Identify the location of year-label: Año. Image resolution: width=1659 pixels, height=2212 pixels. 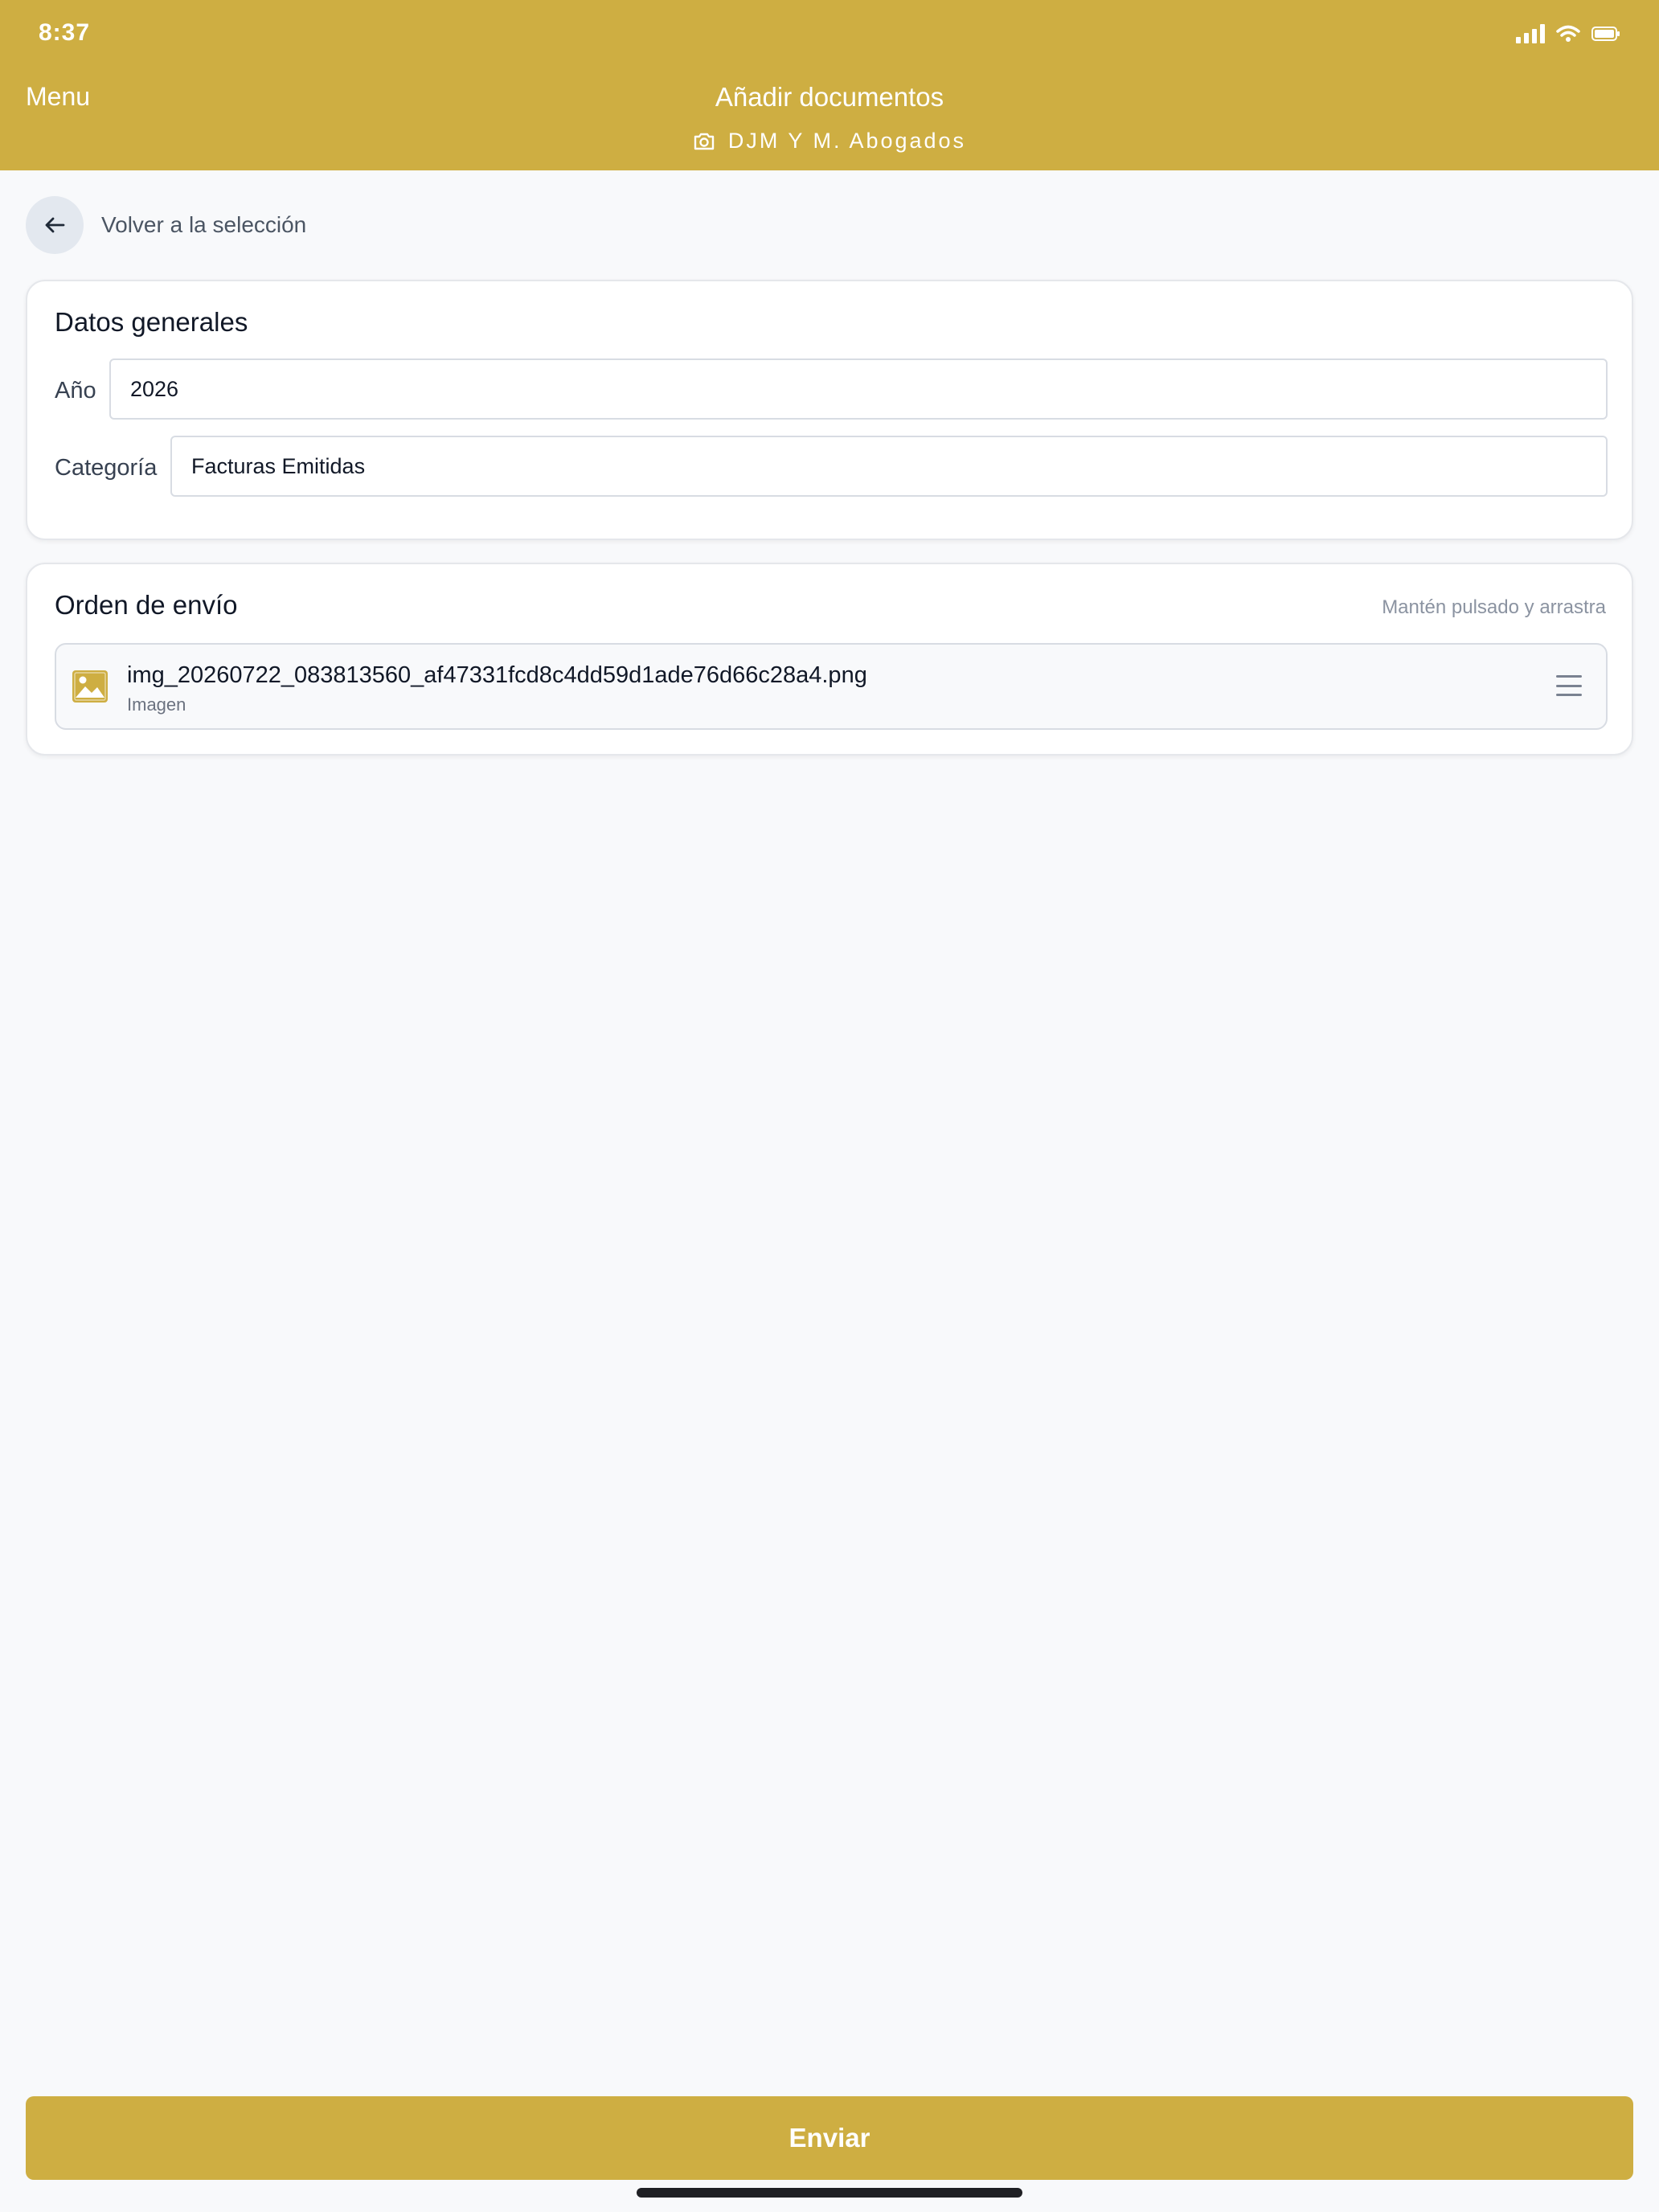
(75, 390).